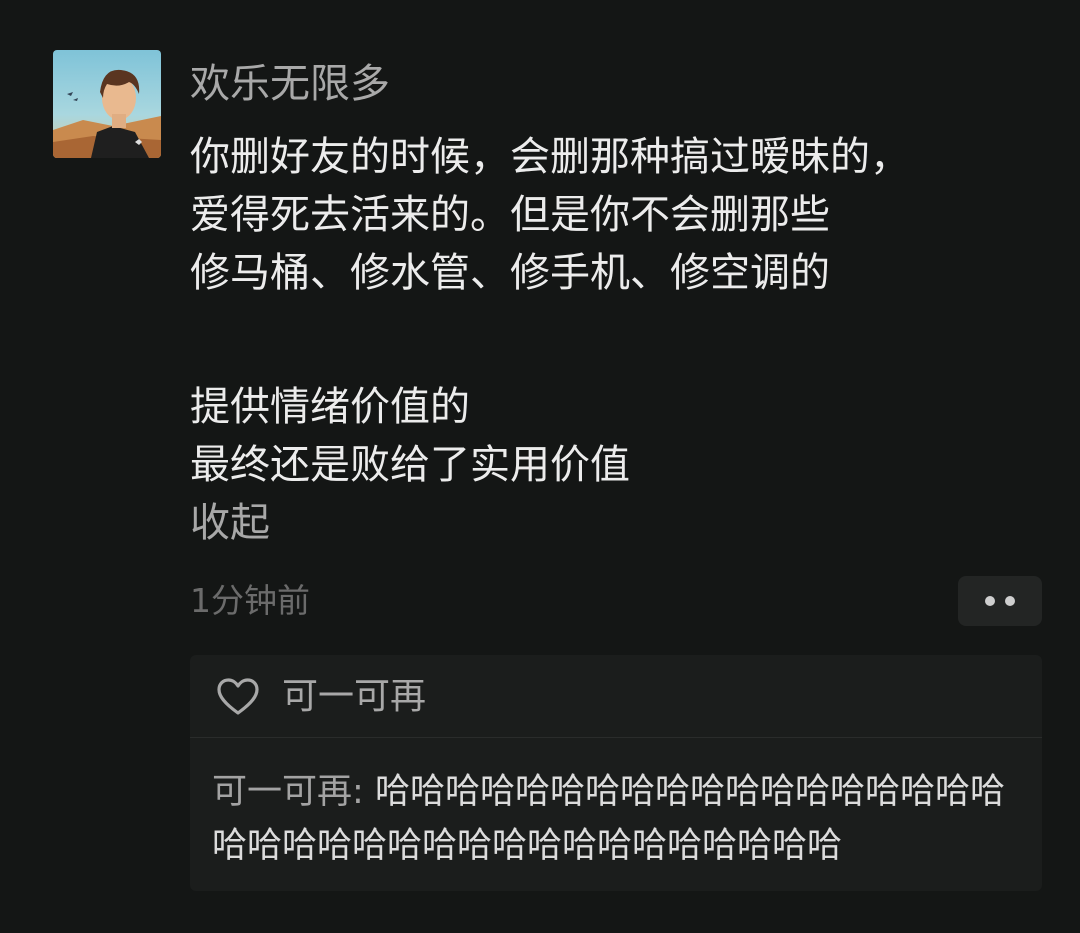 This screenshot has height=933, width=1080. I want to click on more-actions-button, so click(1000, 601).